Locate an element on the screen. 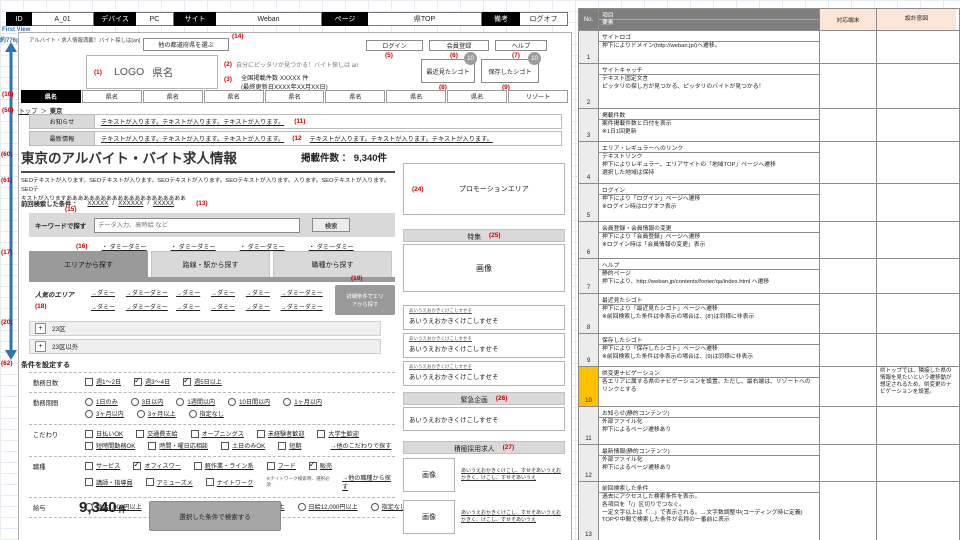 Image resolution: width=960 pixels, height=540 pixels. checkbox-option: フード is located at coordinates (281, 465).